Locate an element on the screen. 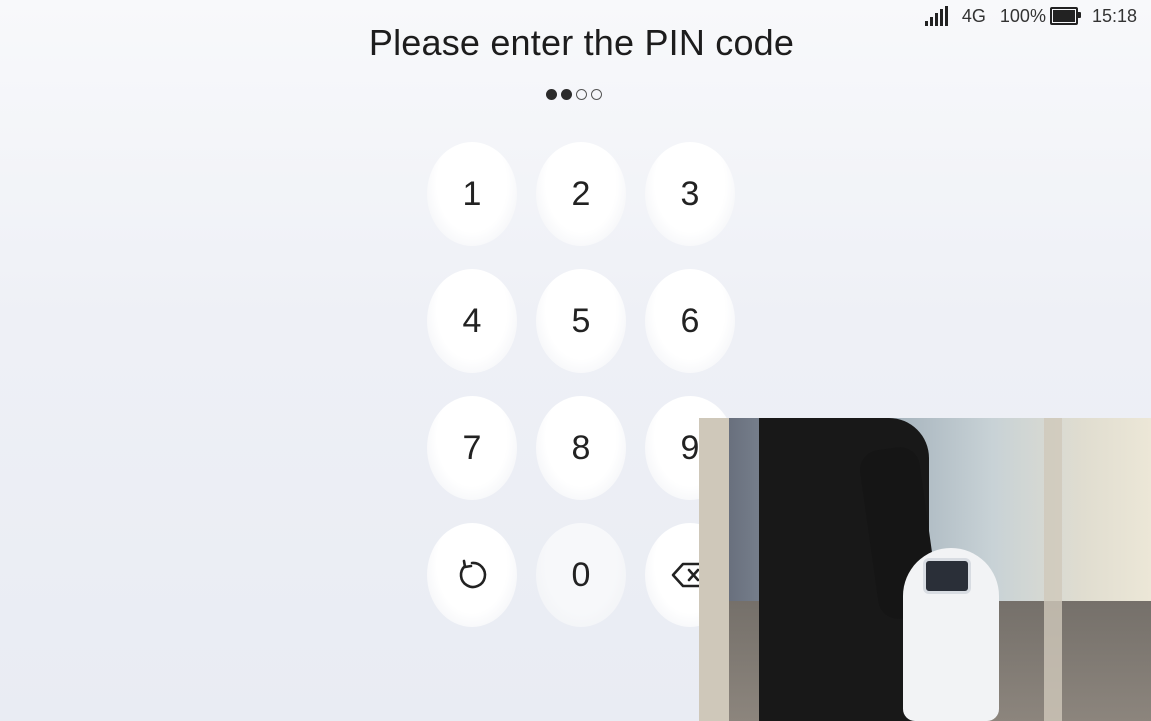 The image size is (1151, 721). key-1: 1 is located at coordinates (472, 194).